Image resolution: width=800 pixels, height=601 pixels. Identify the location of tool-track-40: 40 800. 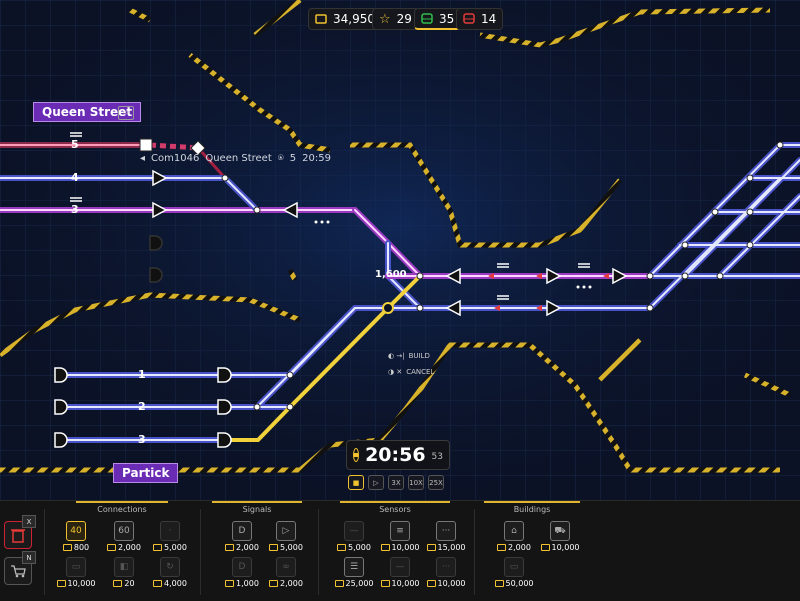
(76, 536).